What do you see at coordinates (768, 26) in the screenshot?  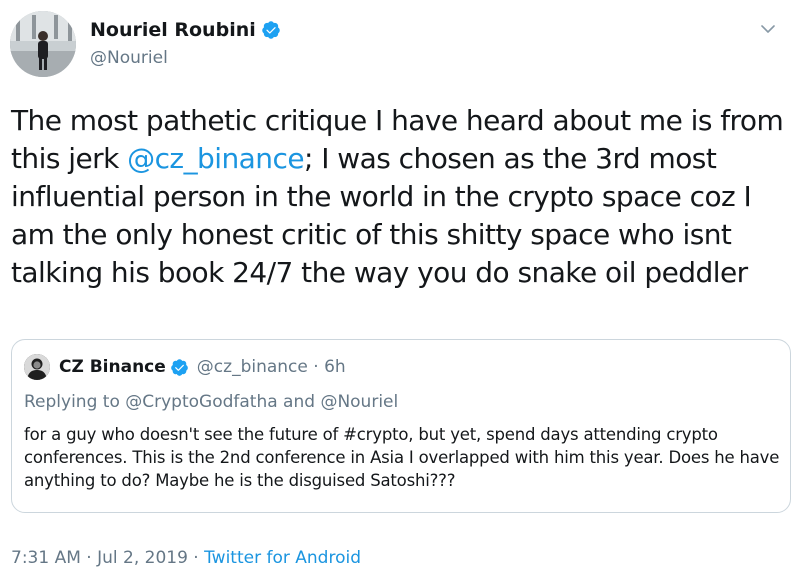 I see `chevron-down-icon` at bounding box center [768, 26].